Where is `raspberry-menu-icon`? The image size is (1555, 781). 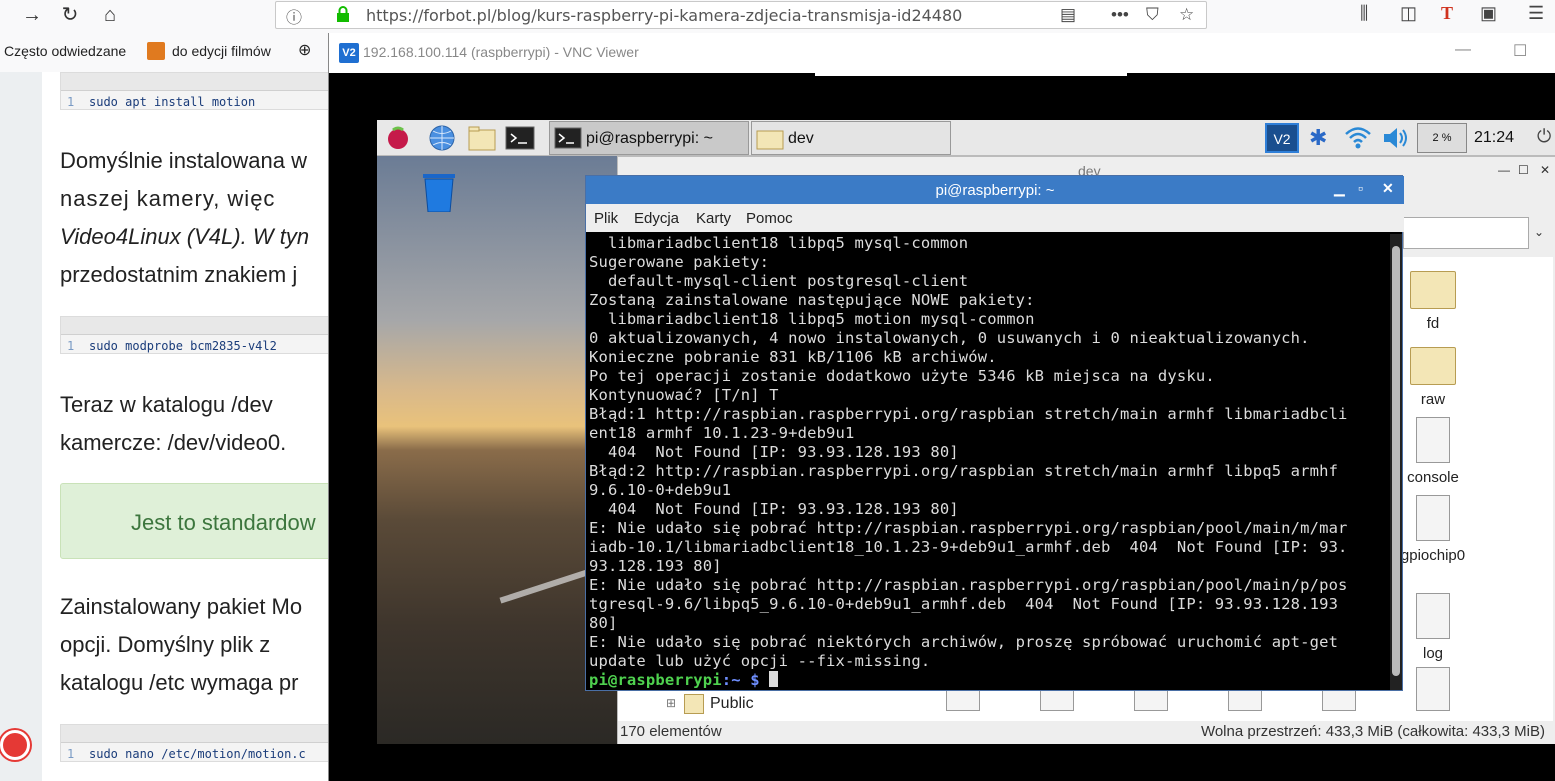 raspberry-menu-icon is located at coordinates (398, 138).